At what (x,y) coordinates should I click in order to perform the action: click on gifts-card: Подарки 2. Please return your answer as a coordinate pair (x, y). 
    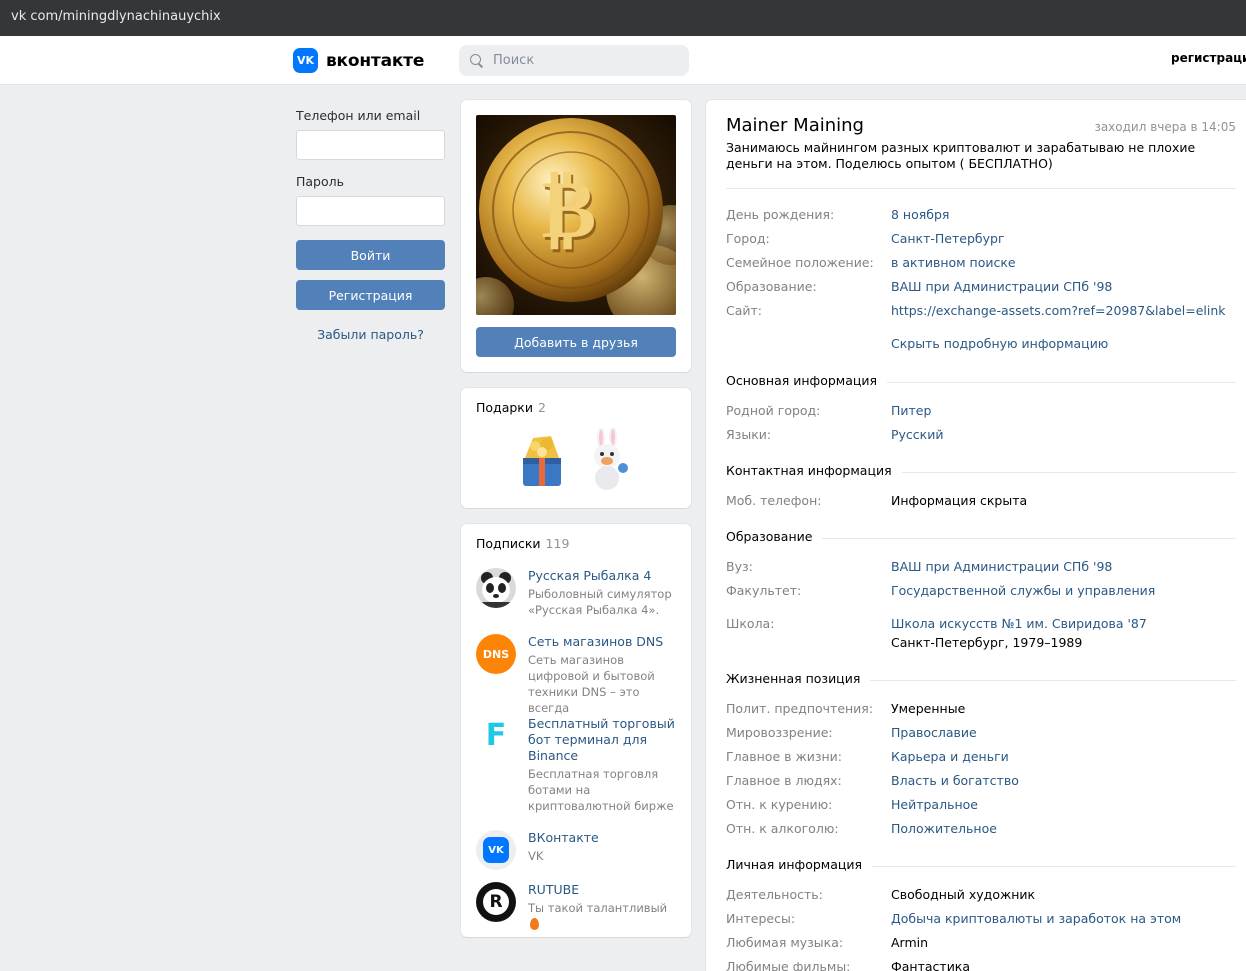
    Looking at the image, I should click on (576, 448).